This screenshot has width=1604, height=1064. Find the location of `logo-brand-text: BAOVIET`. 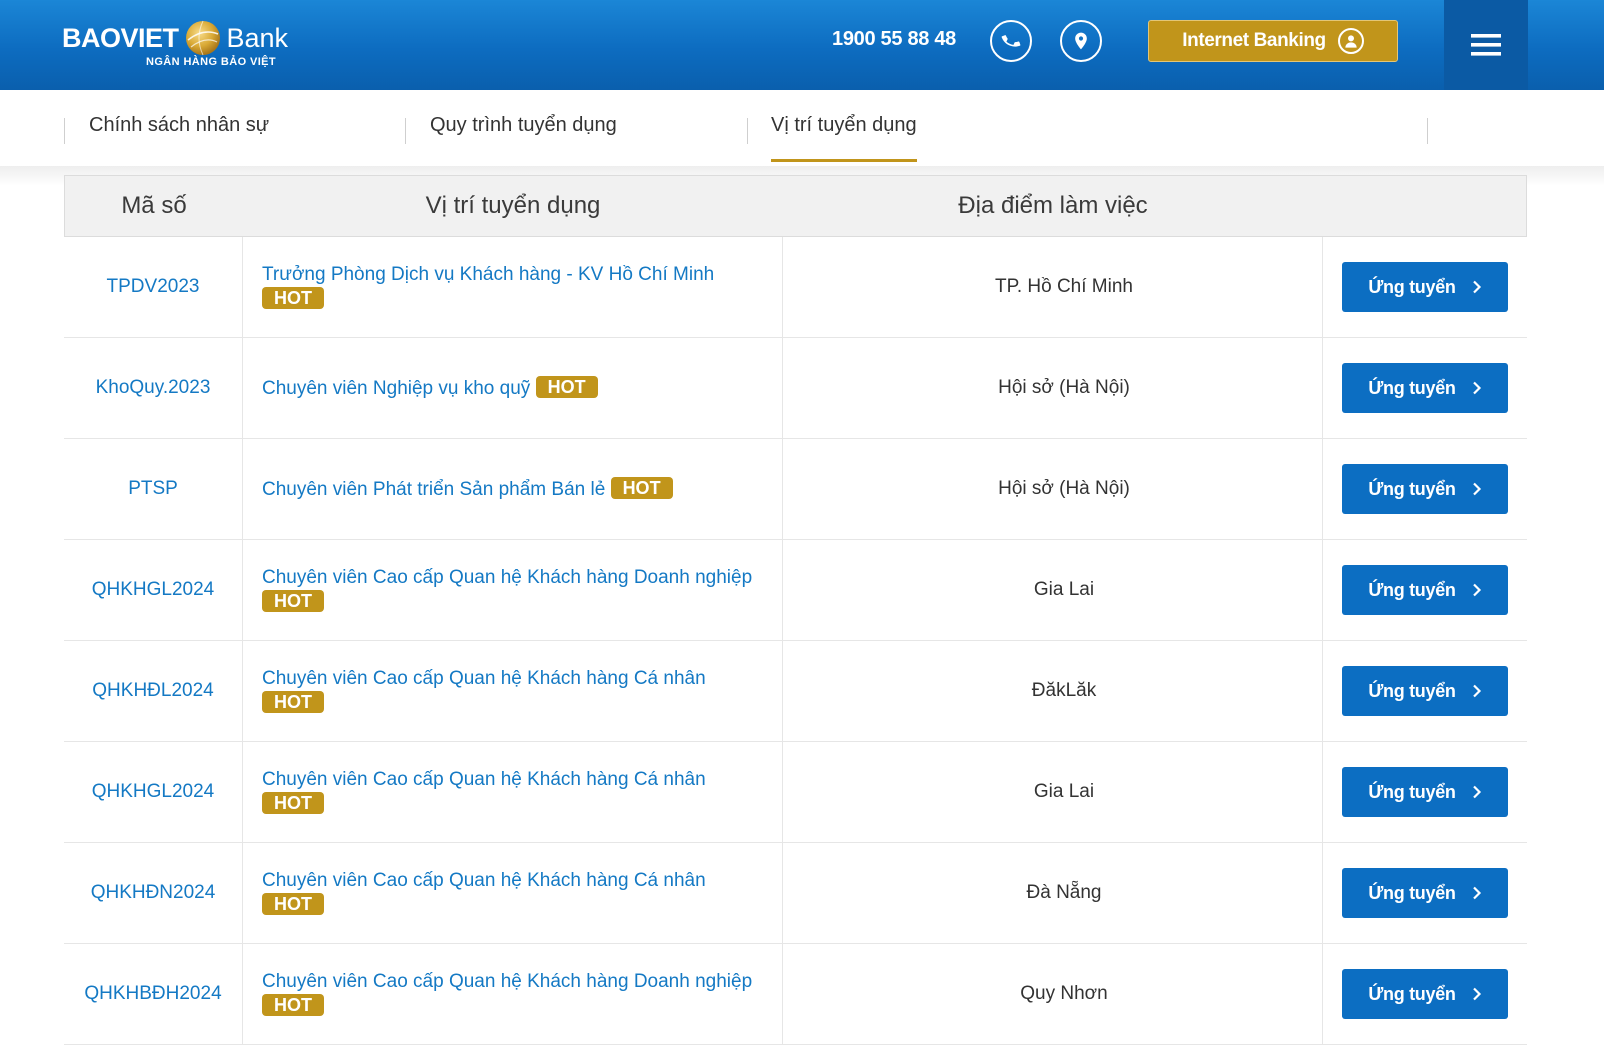

logo-brand-text: BAOVIET is located at coordinates (120, 37).